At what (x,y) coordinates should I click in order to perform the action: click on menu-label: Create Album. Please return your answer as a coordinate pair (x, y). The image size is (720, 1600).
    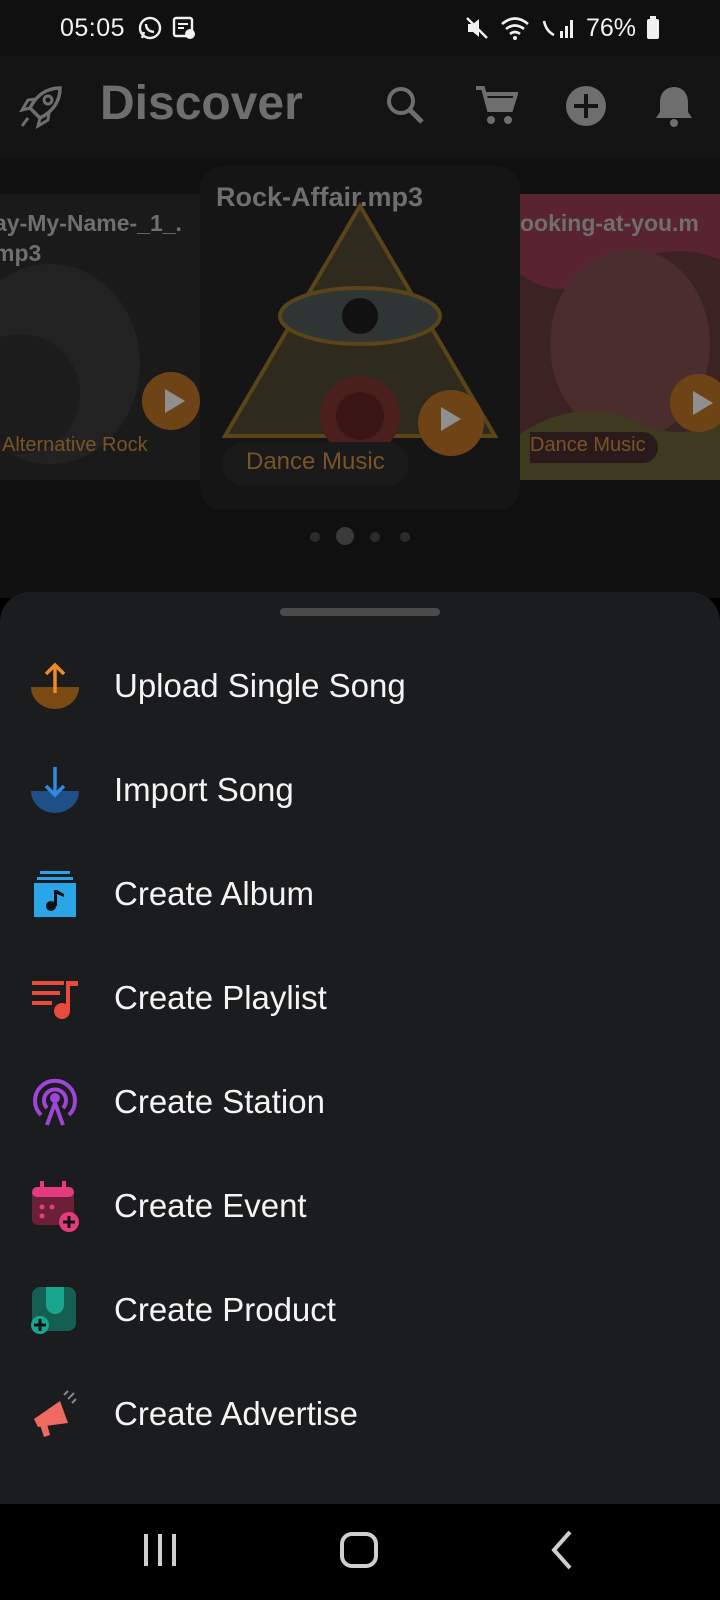
    Looking at the image, I should click on (214, 893).